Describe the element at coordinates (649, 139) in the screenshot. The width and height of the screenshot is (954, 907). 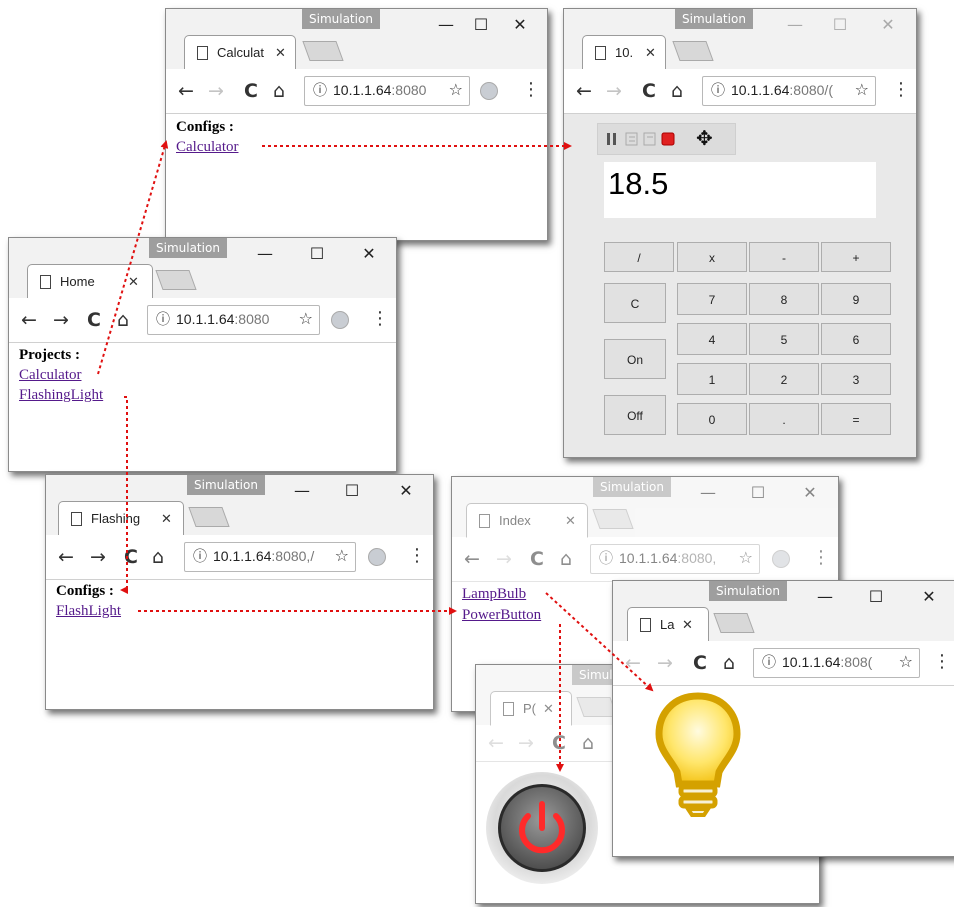
I see `step-icon` at that location.